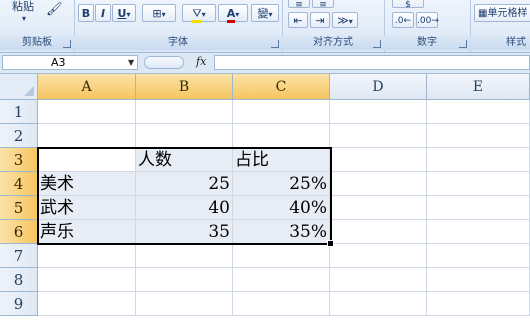 The image size is (530, 320). I want to click on cell-styles-button: ▦单元格样, so click(502, 13).